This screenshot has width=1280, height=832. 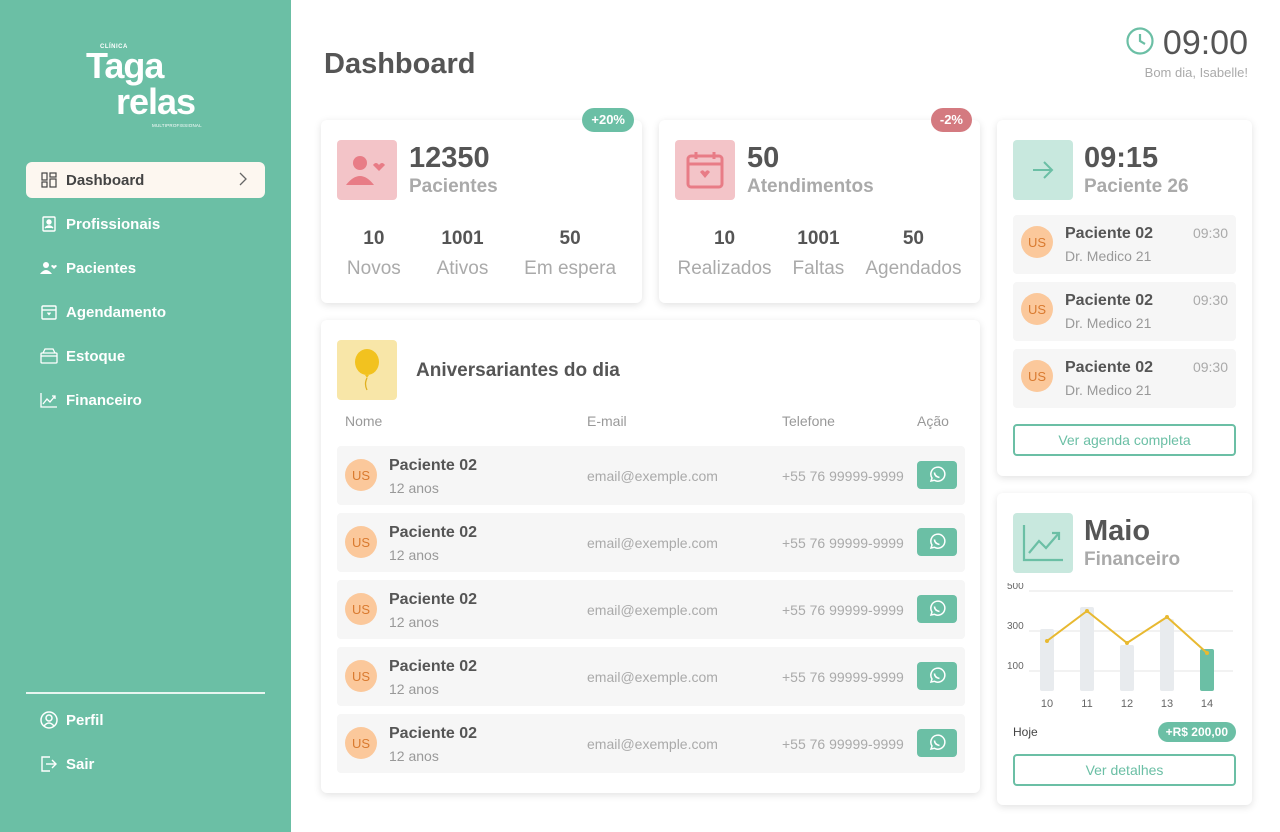 What do you see at coordinates (374, 254) in the screenshot?
I see `stat-novos: 10 Novos` at bounding box center [374, 254].